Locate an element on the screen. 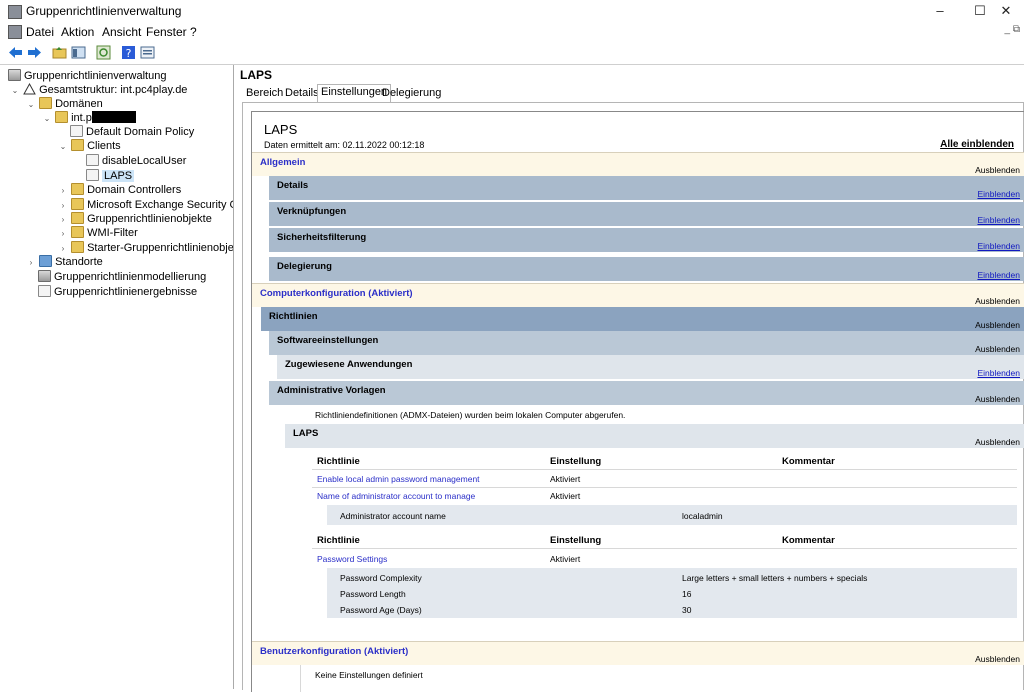 The width and height of the screenshot is (1024, 692). mmc-document-icon is located at coordinates (15, 32).